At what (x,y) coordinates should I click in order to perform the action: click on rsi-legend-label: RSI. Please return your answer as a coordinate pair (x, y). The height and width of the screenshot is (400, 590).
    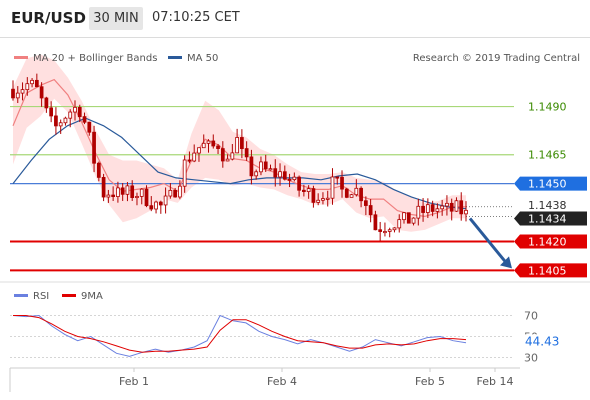
    Looking at the image, I should click on (41, 296).